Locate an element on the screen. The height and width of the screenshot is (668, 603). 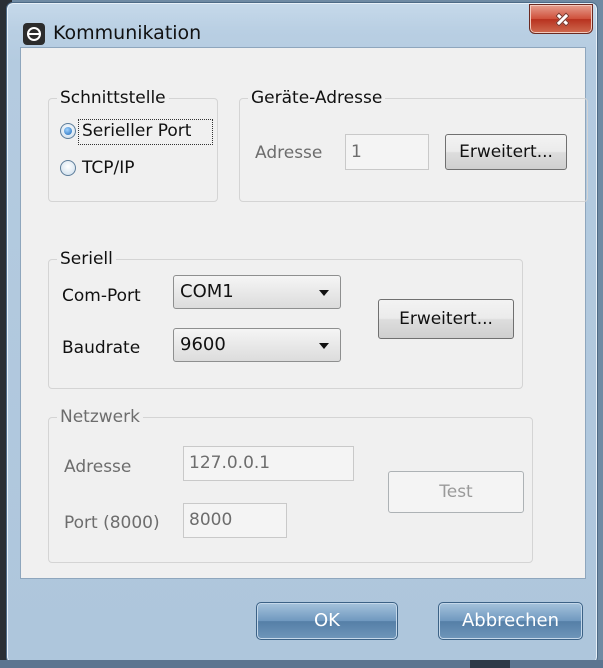
taskbar-strip is located at coordinates (301, 664).